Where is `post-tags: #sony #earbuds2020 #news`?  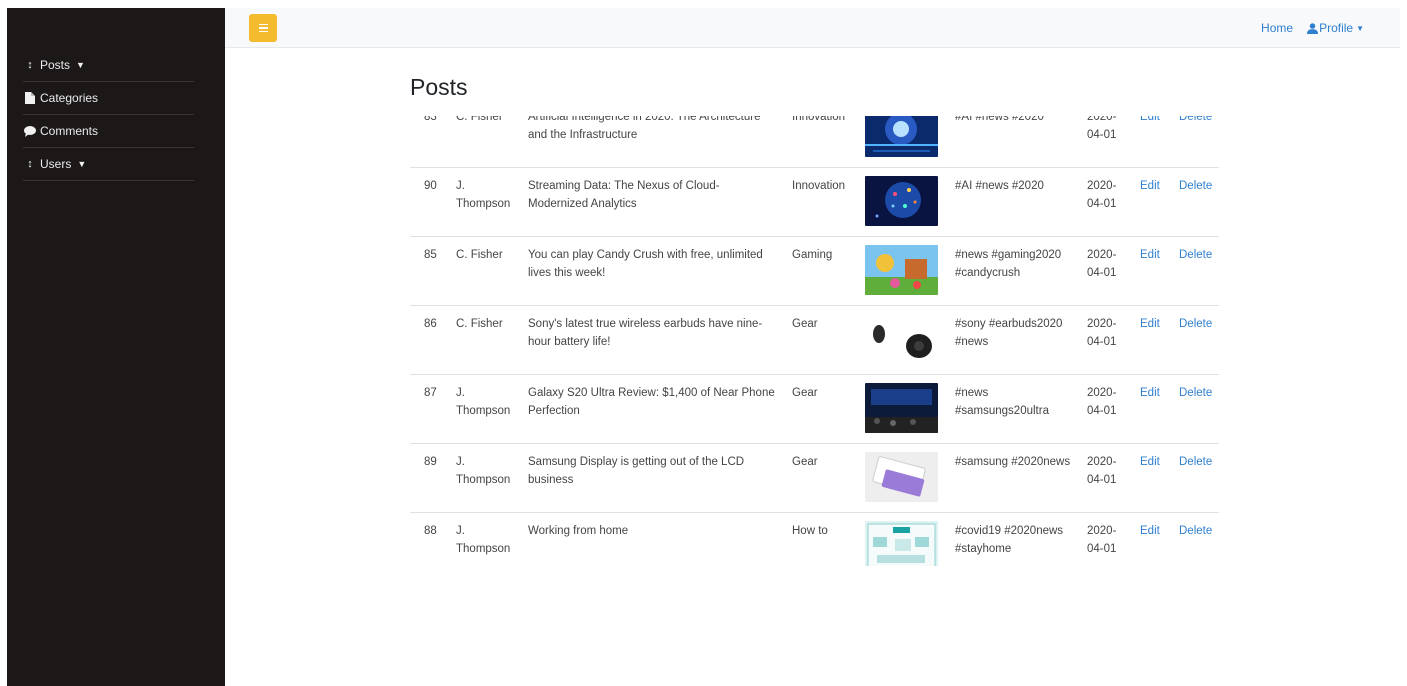
post-tags: #sony #earbuds2020 #news is located at coordinates (1009, 333).